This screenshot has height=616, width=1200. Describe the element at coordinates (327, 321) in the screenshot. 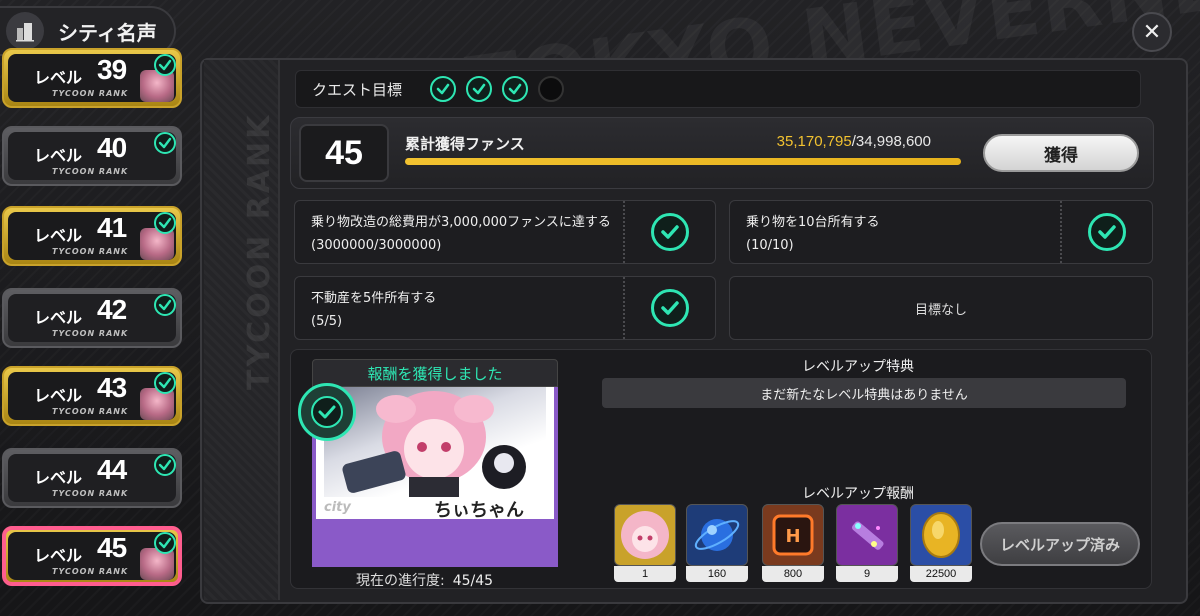

I see `goal-progress: (5/5)` at that location.